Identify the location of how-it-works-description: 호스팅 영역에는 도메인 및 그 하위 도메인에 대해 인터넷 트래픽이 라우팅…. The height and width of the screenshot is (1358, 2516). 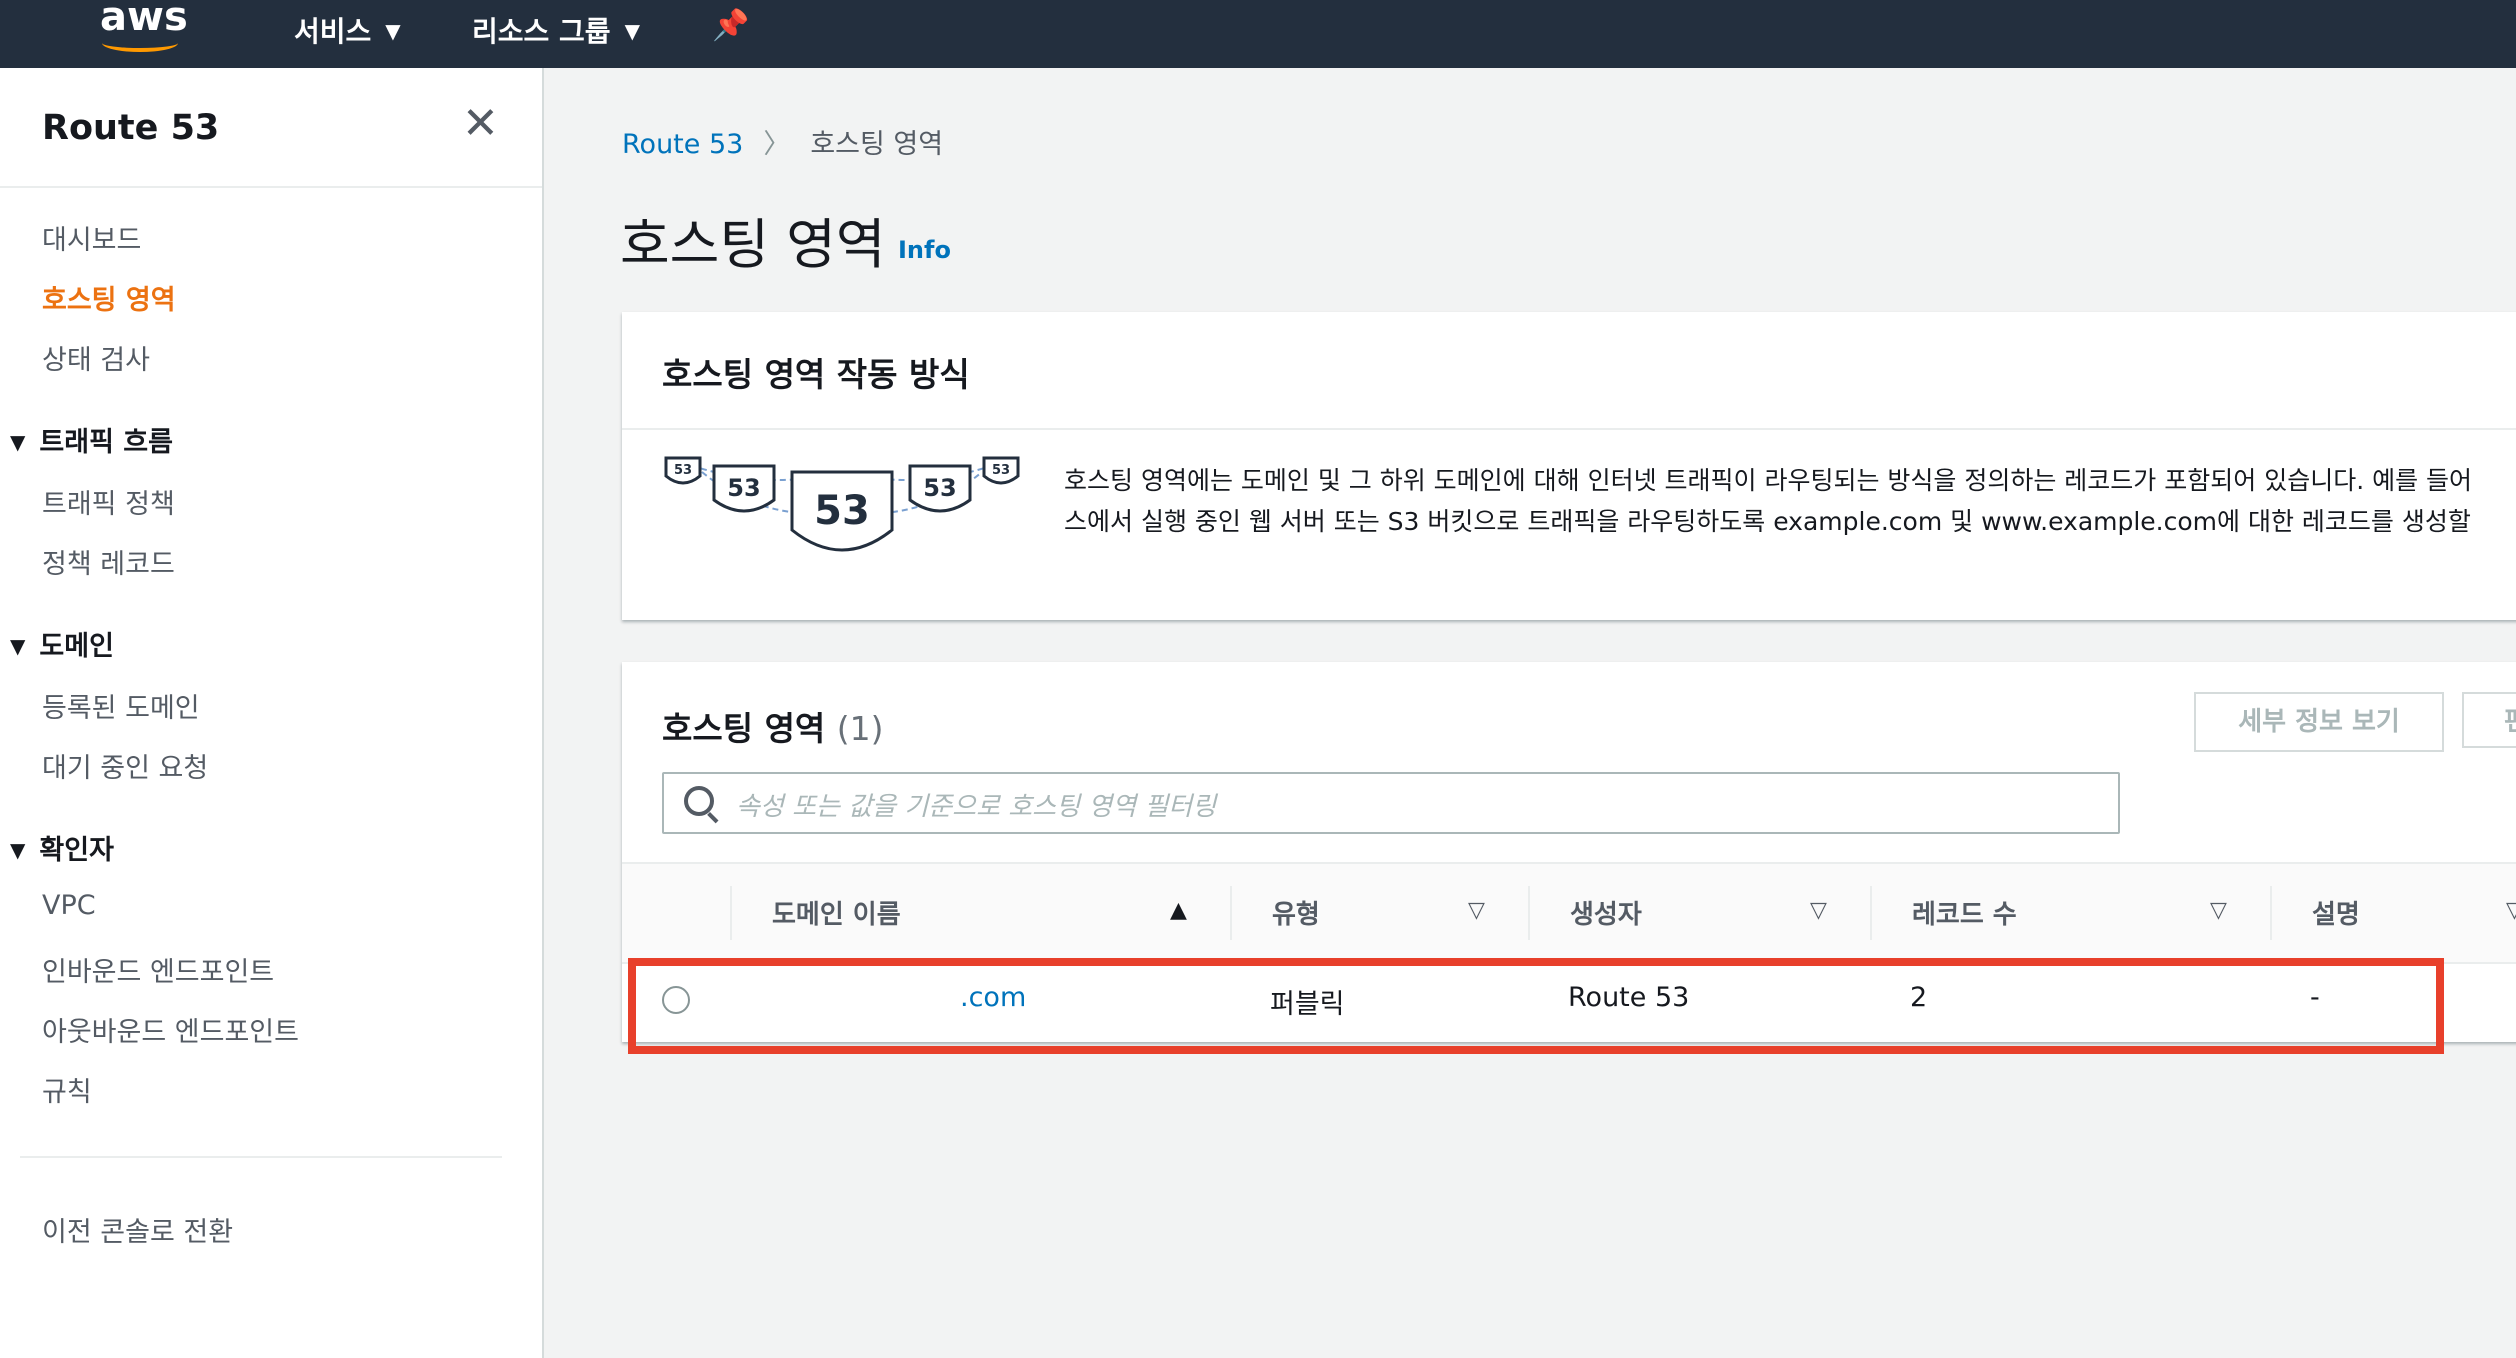
(1790, 501).